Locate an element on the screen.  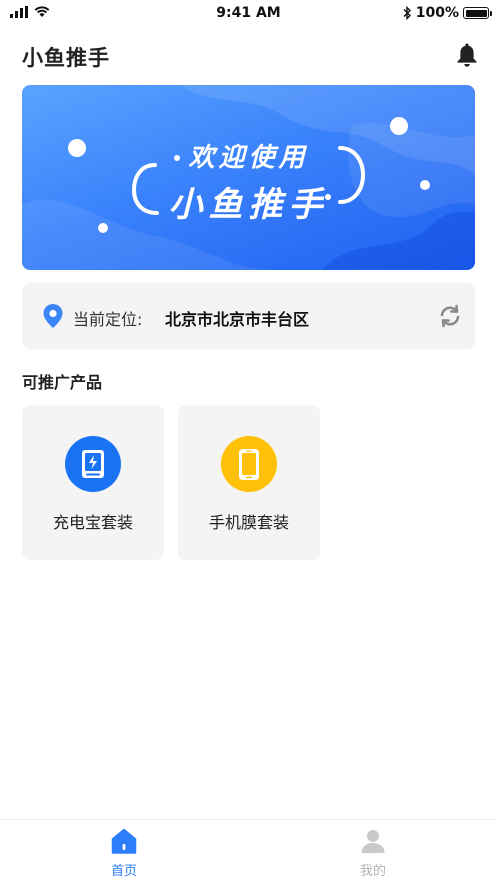
location-card: 当前定位: 北京市北京市丰台区 is located at coordinates (248, 316).